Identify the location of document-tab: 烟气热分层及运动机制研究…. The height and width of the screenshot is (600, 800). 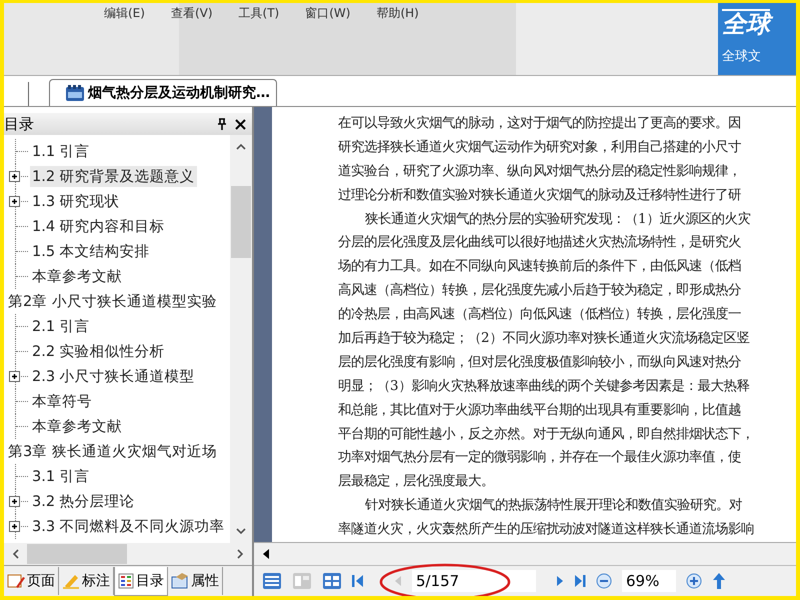
(163, 92).